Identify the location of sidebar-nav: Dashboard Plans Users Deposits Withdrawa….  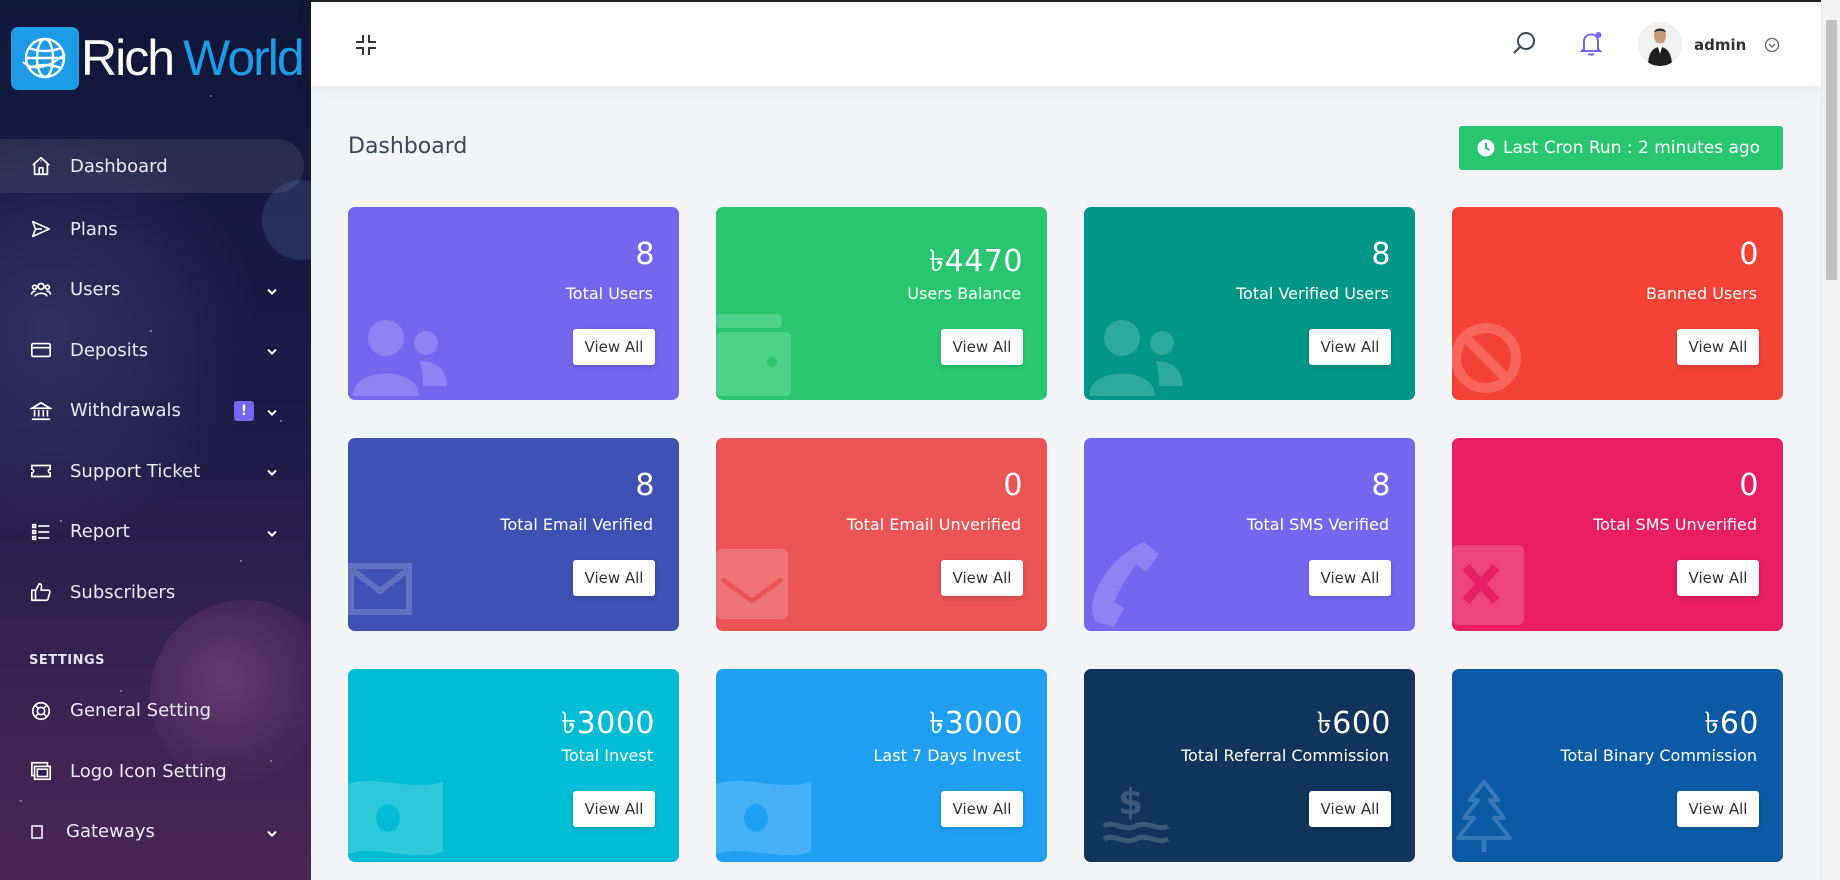
(155, 500).